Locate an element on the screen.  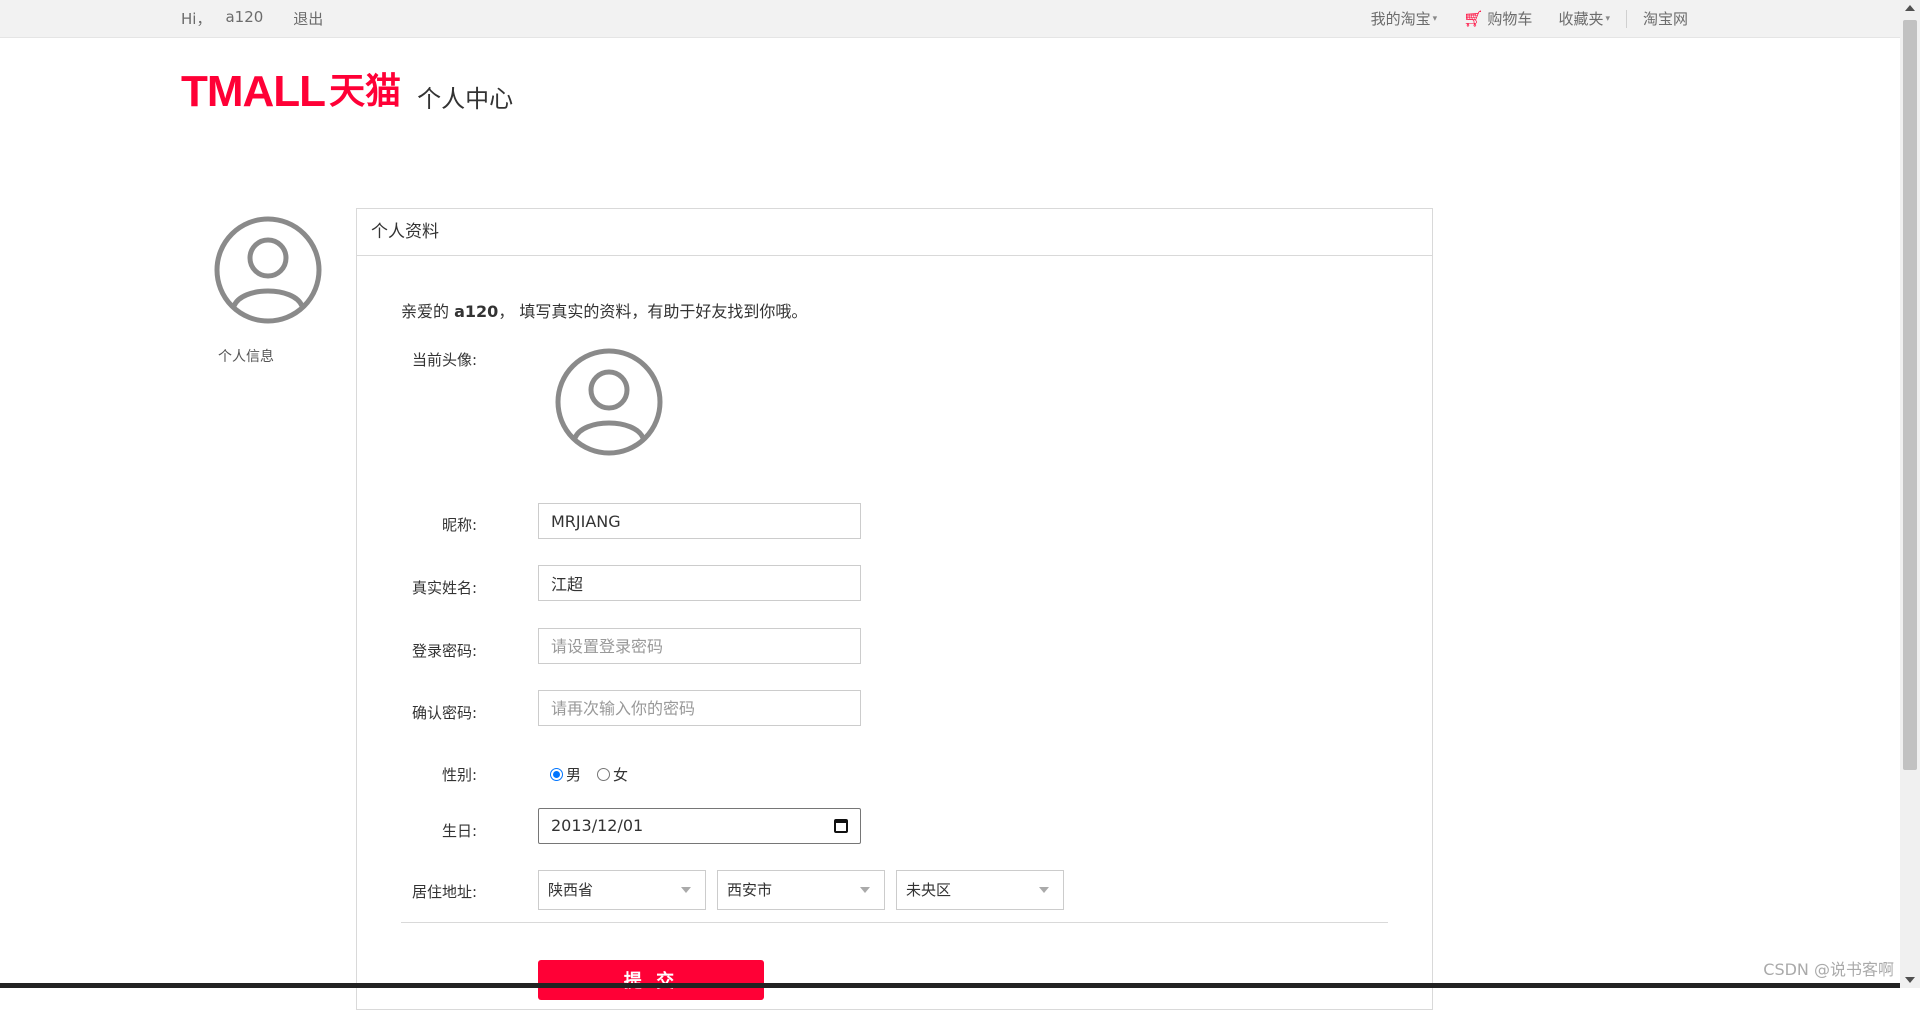
gender-radio-group: 男 女 is located at coordinates (597, 774).